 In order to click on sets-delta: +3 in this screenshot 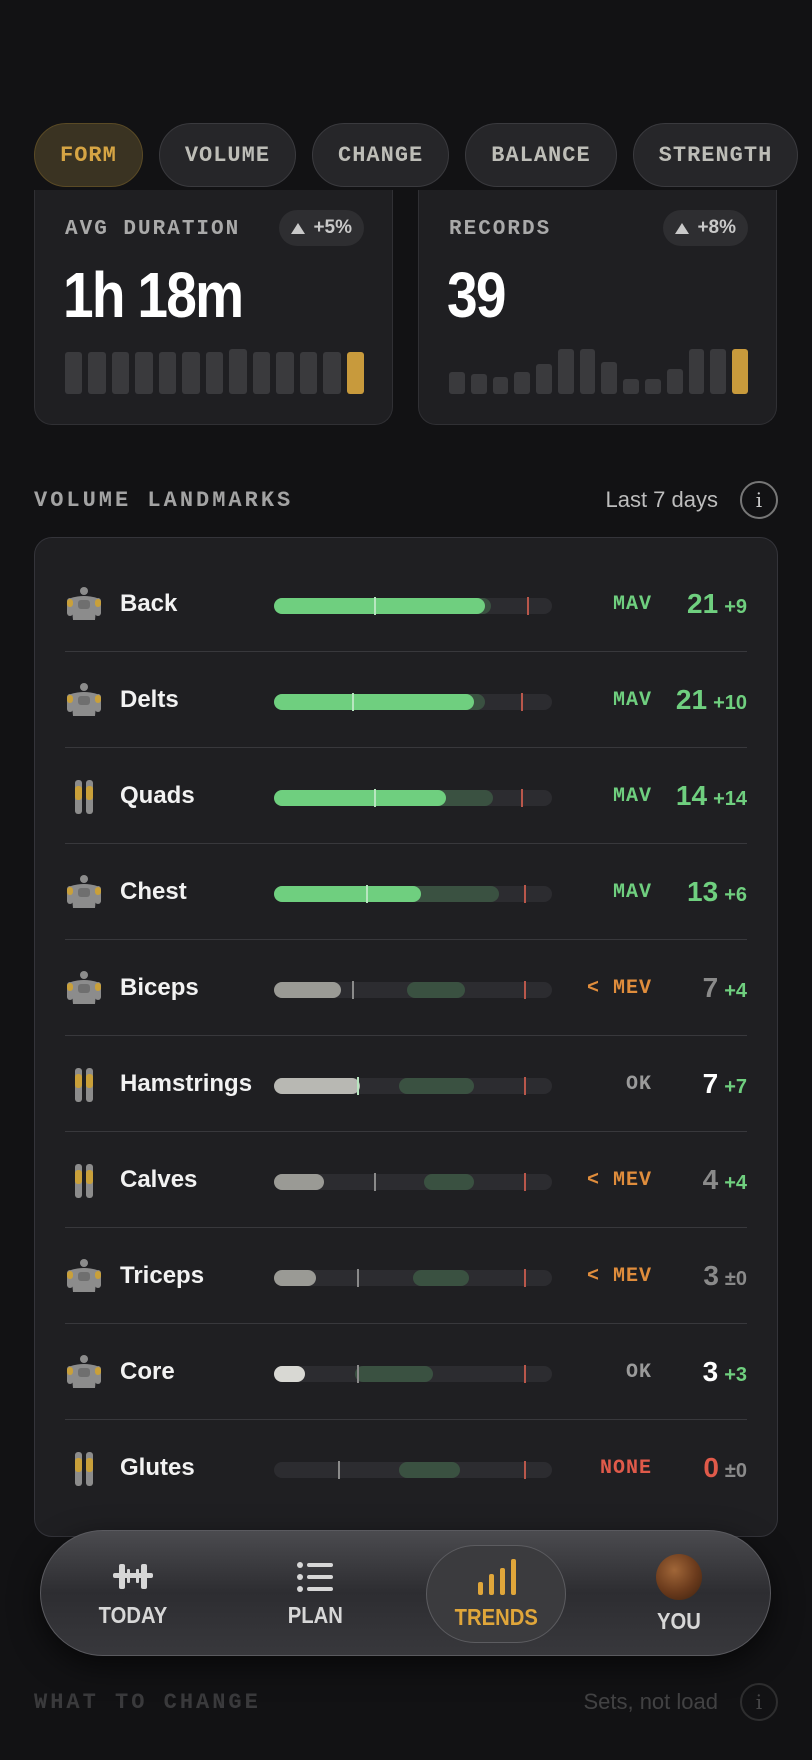, I will do `click(735, 1374)`.